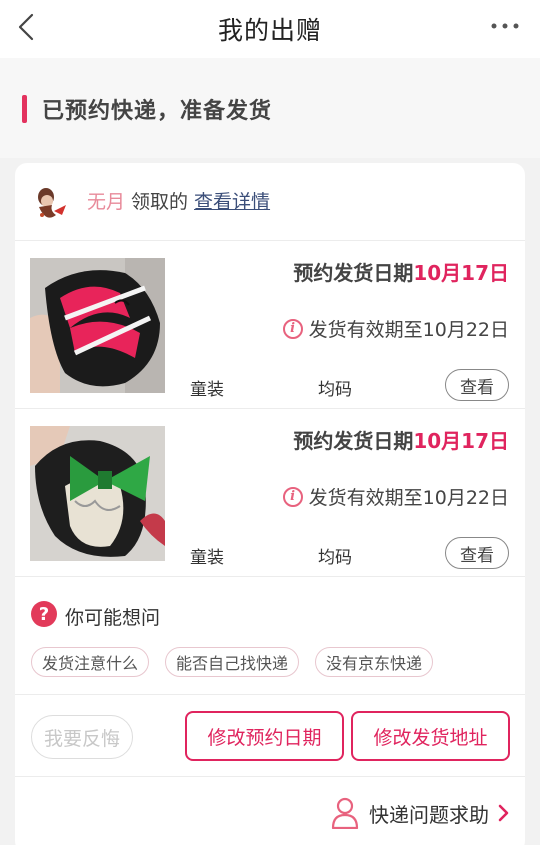  I want to click on faq-chip-own-courier: 能否自己找快递, so click(232, 662).